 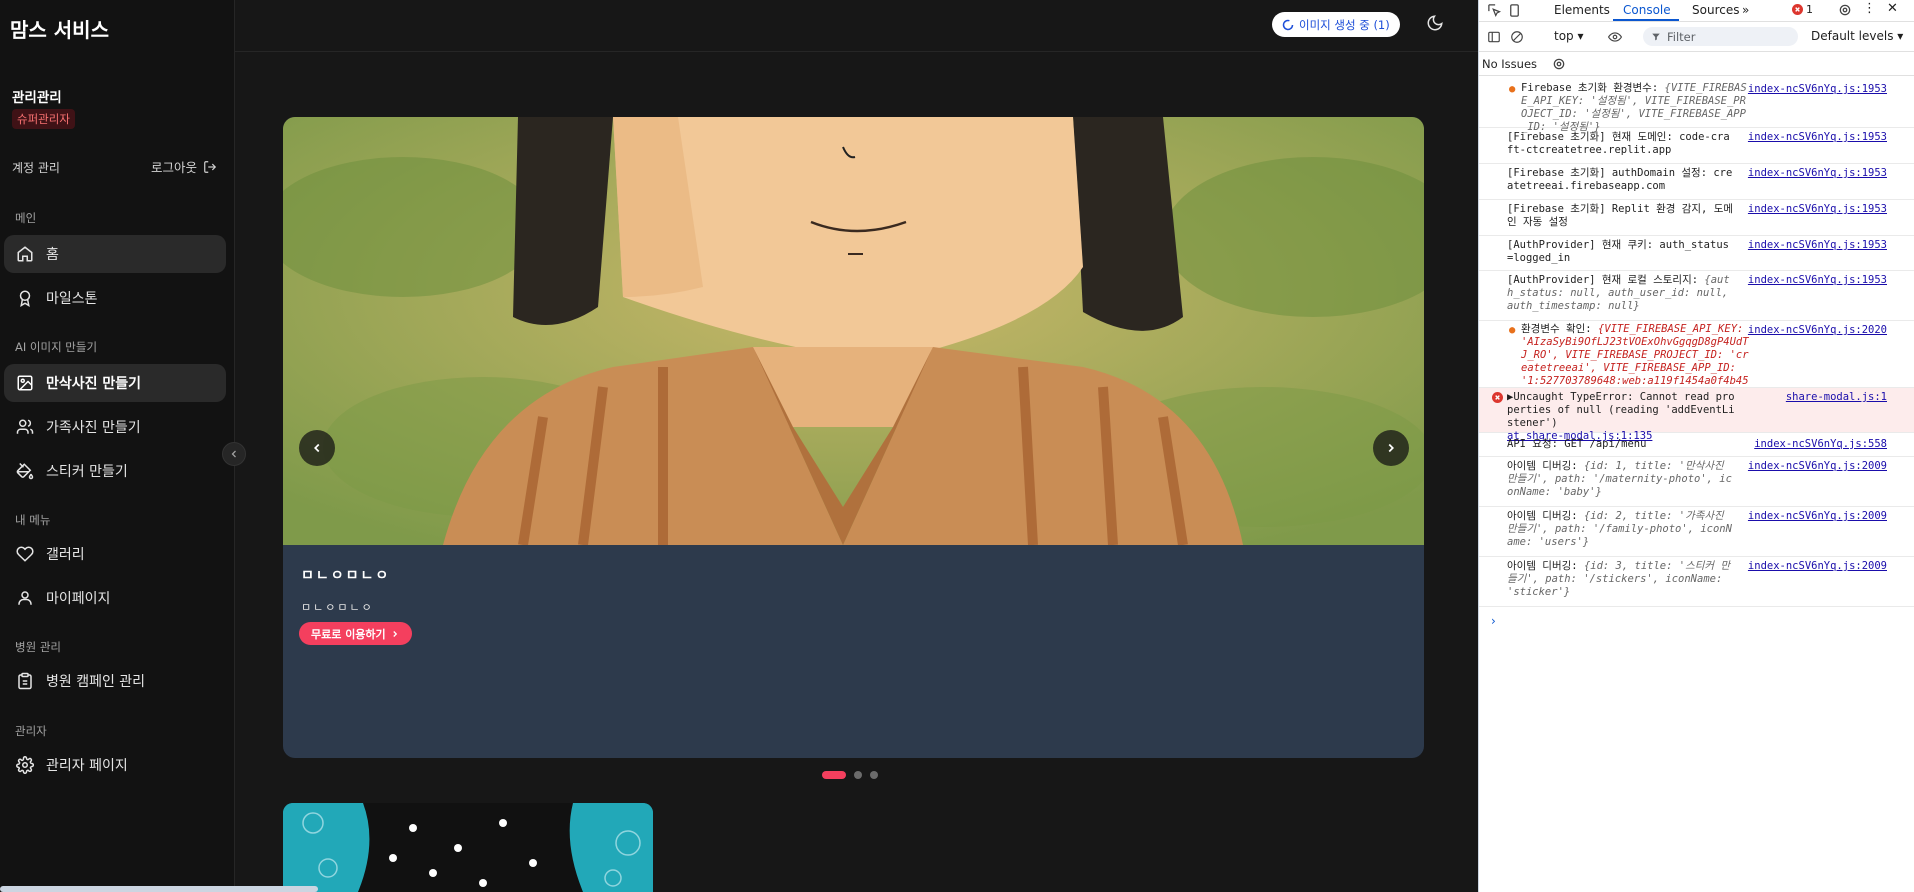 What do you see at coordinates (93, 428) in the screenshot?
I see `sidebar-item-label: 가족사진 만들기` at bounding box center [93, 428].